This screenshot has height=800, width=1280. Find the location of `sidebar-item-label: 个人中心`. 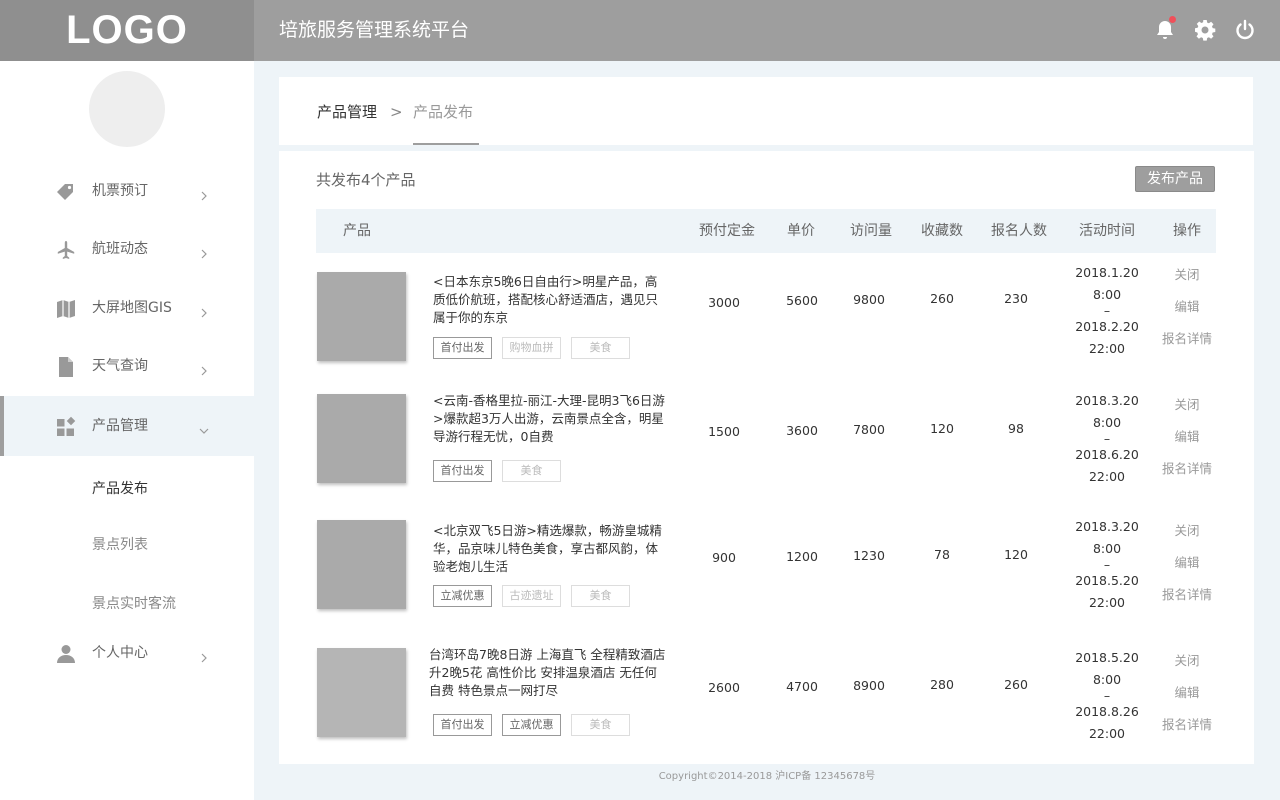

sidebar-item-label: 个人中心 is located at coordinates (120, 653).